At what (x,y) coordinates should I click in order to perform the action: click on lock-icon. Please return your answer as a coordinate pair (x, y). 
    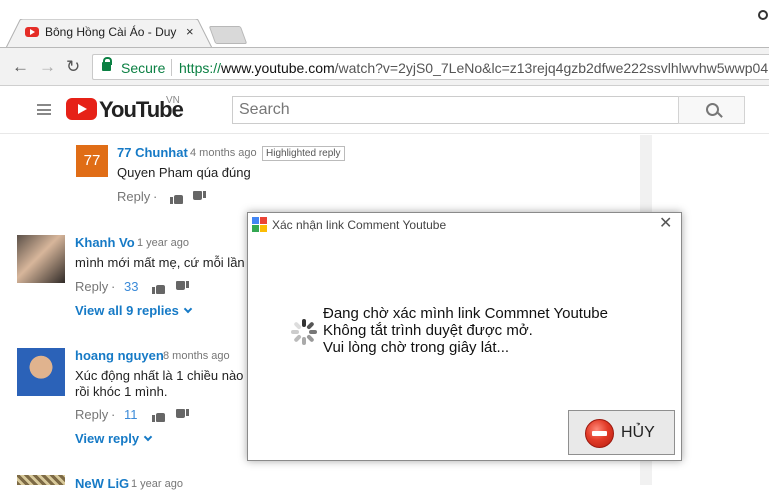
    Looking at the image, I should click on (107, 64).